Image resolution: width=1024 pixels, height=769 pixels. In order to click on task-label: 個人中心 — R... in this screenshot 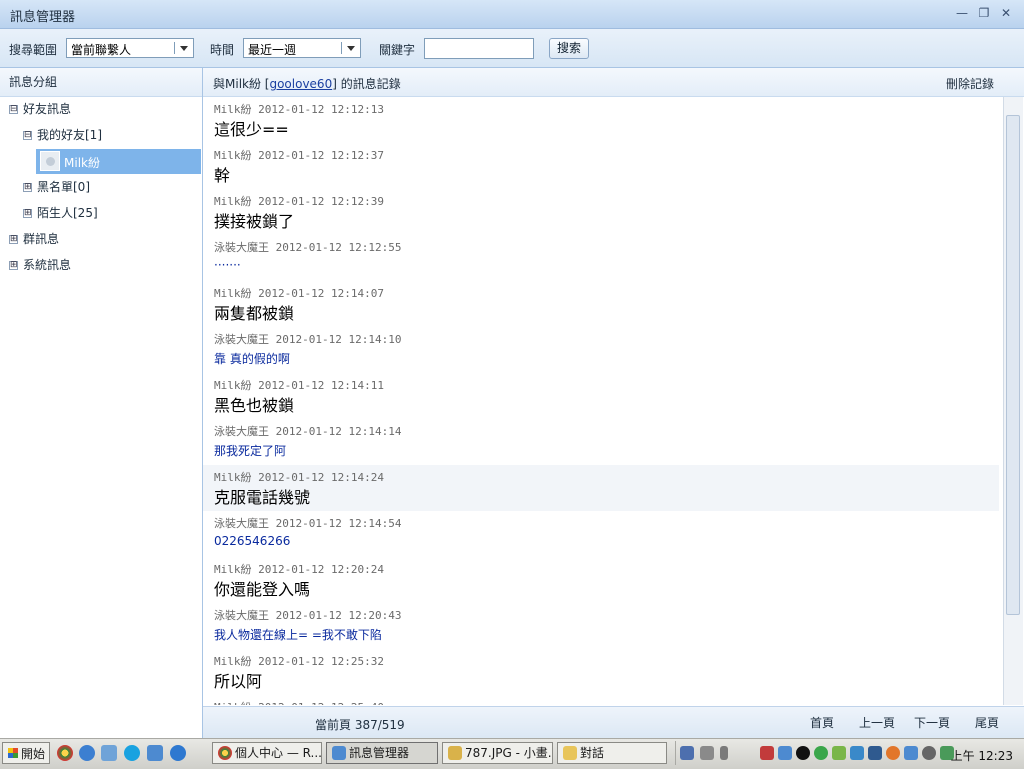, I will do `click(278, 753)`.